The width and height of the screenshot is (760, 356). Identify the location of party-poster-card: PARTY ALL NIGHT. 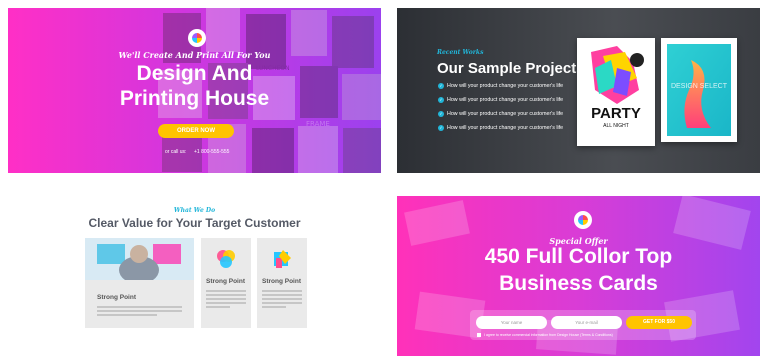
(616, 92).